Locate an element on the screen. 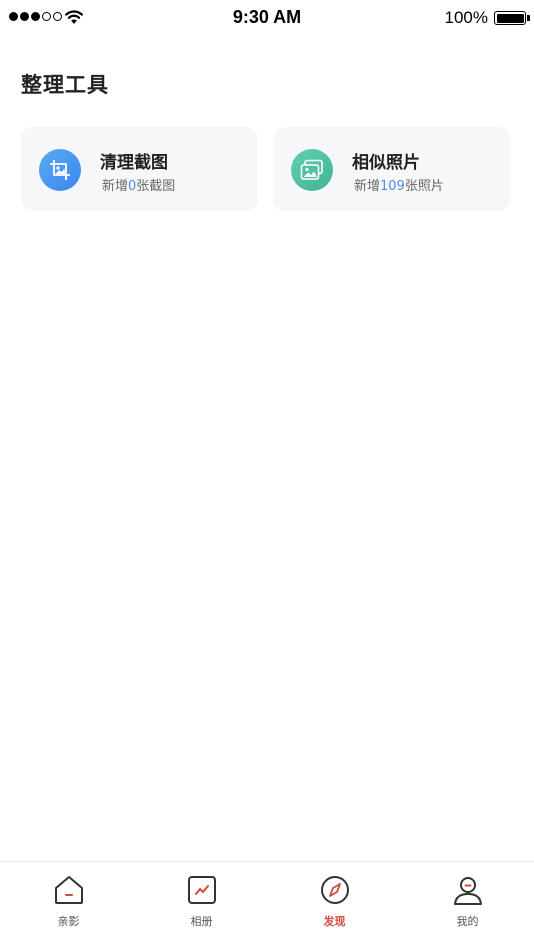 This screenshot has height=950, width=534. similar-photos-card: 相似照片 新增109张照片 is located at coordinates (391, 169).